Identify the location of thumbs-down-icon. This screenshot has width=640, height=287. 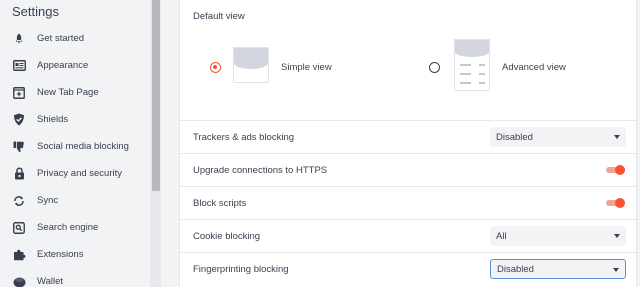
(19, 147).